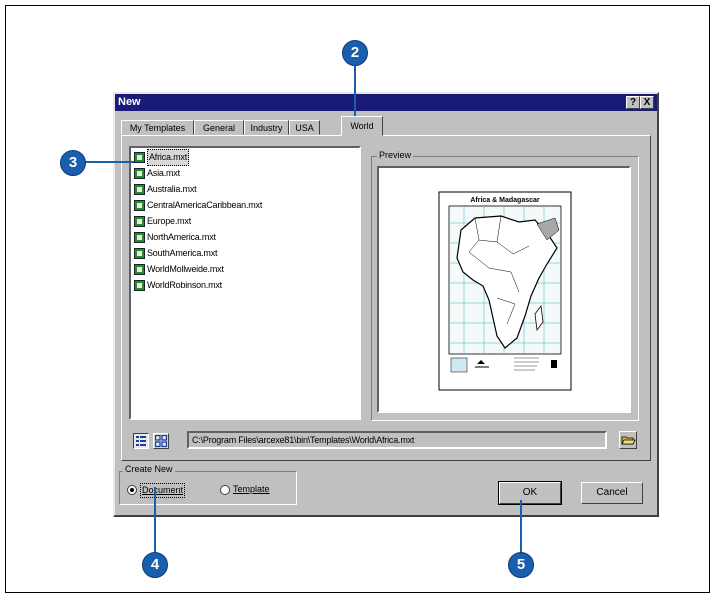  What do you see at coordinates (185, 269) in the screenshot?
I see `list-item-label: WorldMollweide.mxt` at bounding box center [185, 269].